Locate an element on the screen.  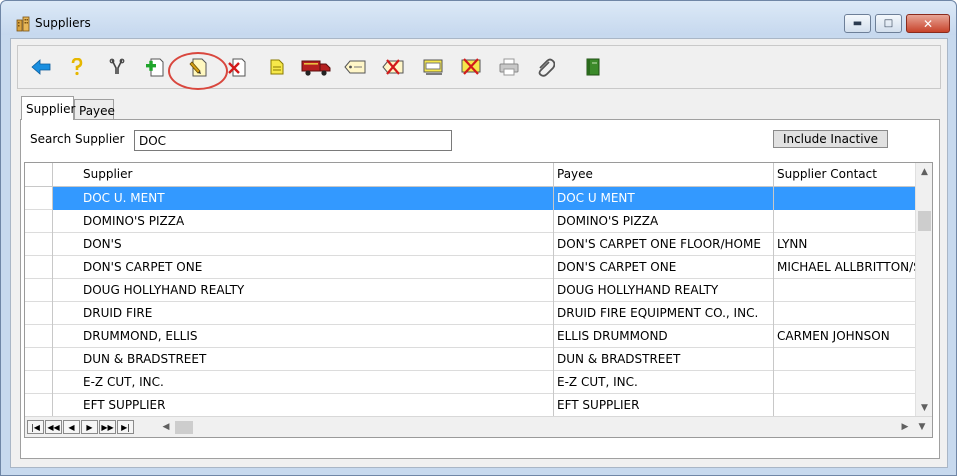
last-record-icon: ▶| is located at coordinates (125, 427).